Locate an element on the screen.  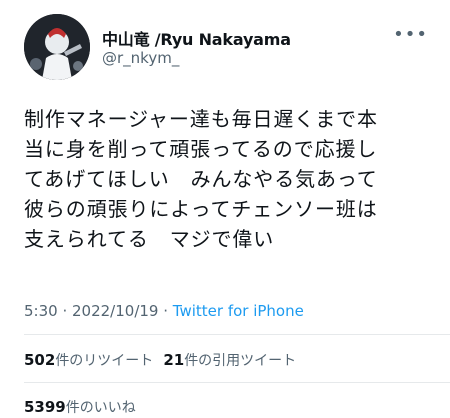
quotes-count: 21 is located at coordinates (174, 360).